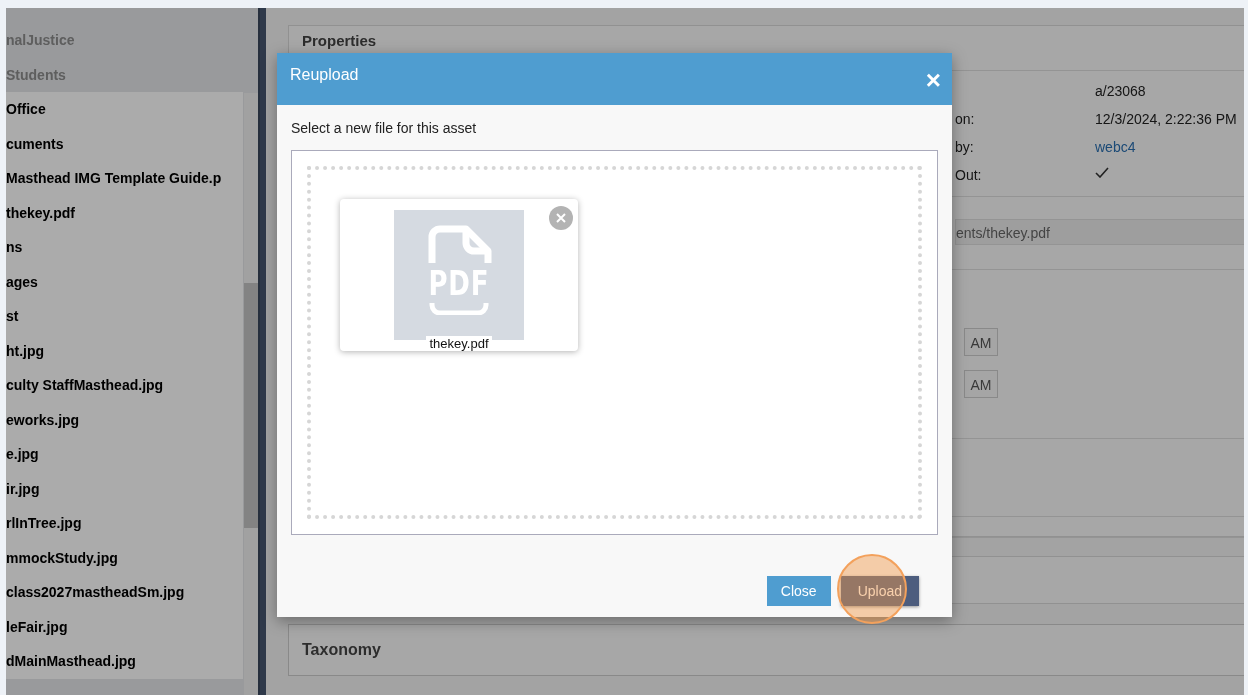 This screenshot has height=695, width=1248. What do you see at coordinates (969, 176) in the screenshot?
I see `property-label: Out:` at bounding box center [969, 176].